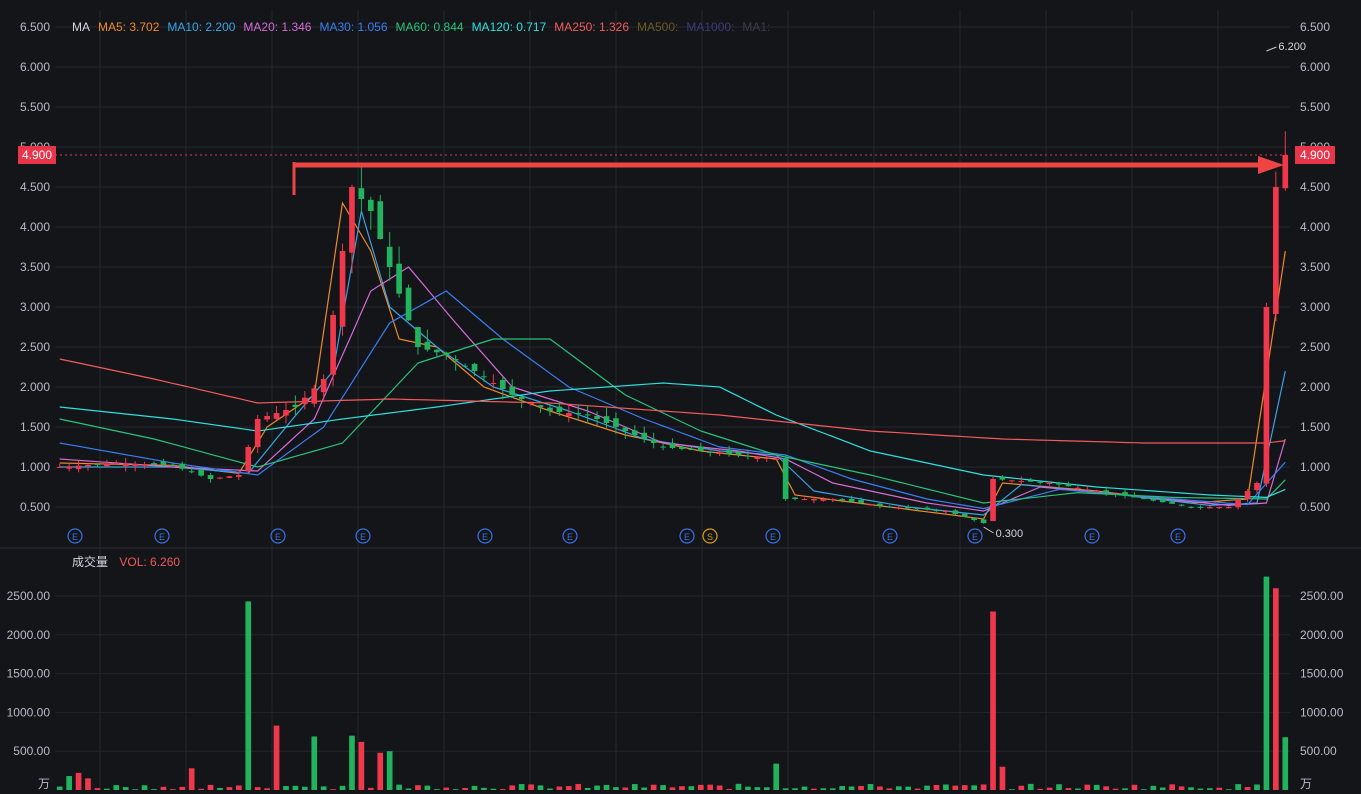  Describe the element at coordinates (35, 187) in the screenshot. I see `price-tick-left: 4.500` at that location.